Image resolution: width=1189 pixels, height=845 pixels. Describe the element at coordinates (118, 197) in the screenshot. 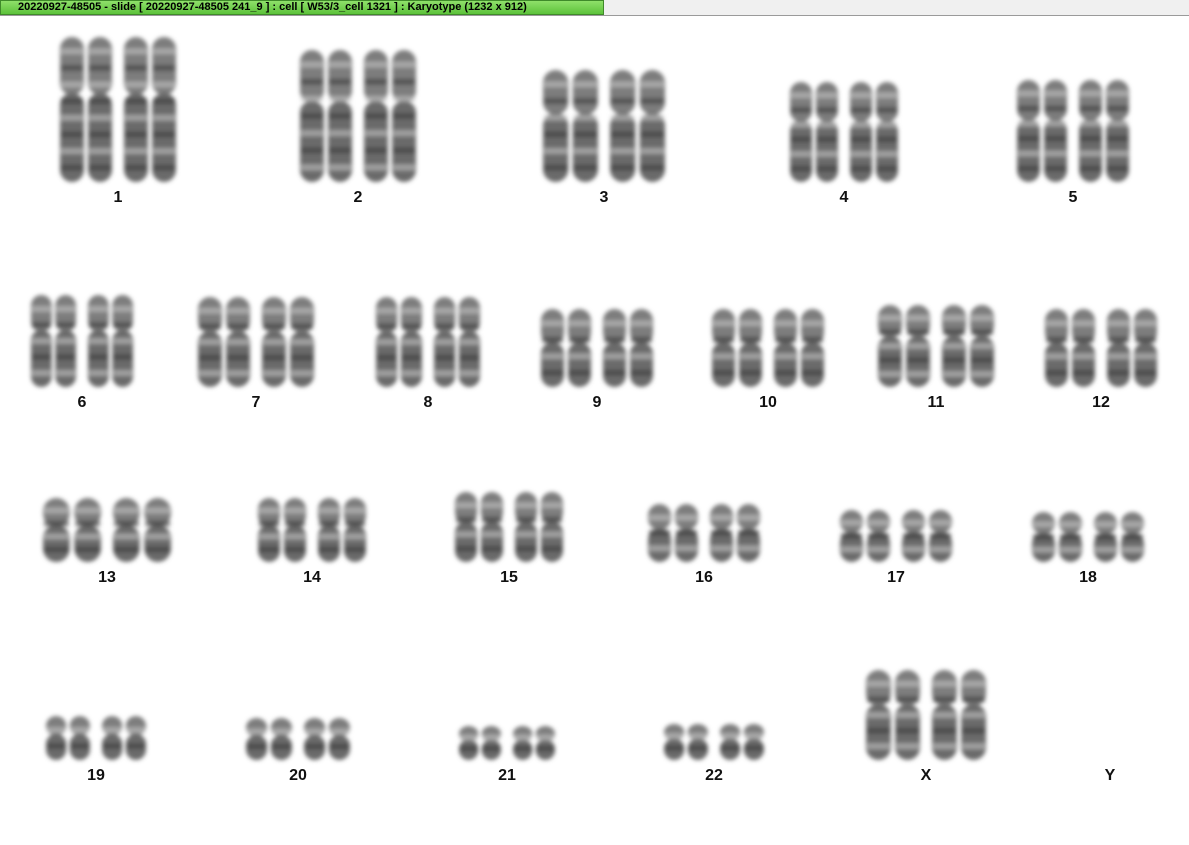

I see `chromosome-label-1: 1` at that location.